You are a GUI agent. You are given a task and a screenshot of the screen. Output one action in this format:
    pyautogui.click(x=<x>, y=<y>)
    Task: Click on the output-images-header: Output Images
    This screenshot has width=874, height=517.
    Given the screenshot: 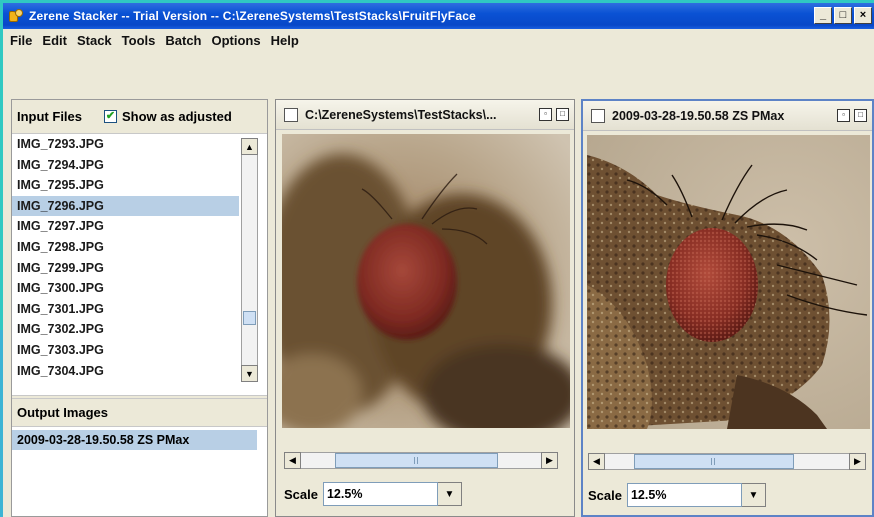 What is the action you would take?
    pyautogui.click(x=139, y=413)
    